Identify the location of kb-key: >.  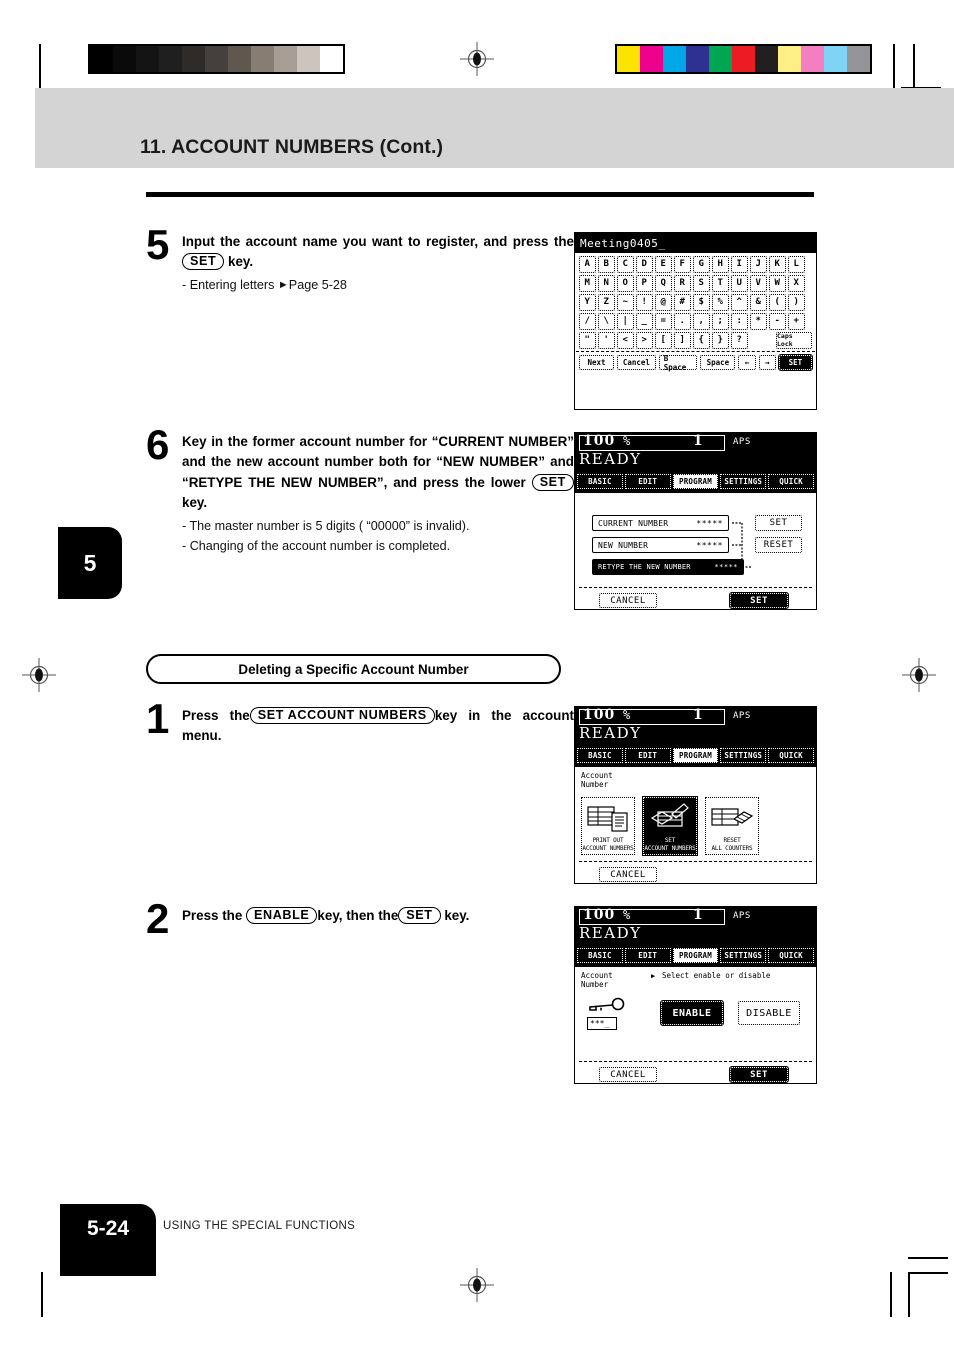
(644, 340).